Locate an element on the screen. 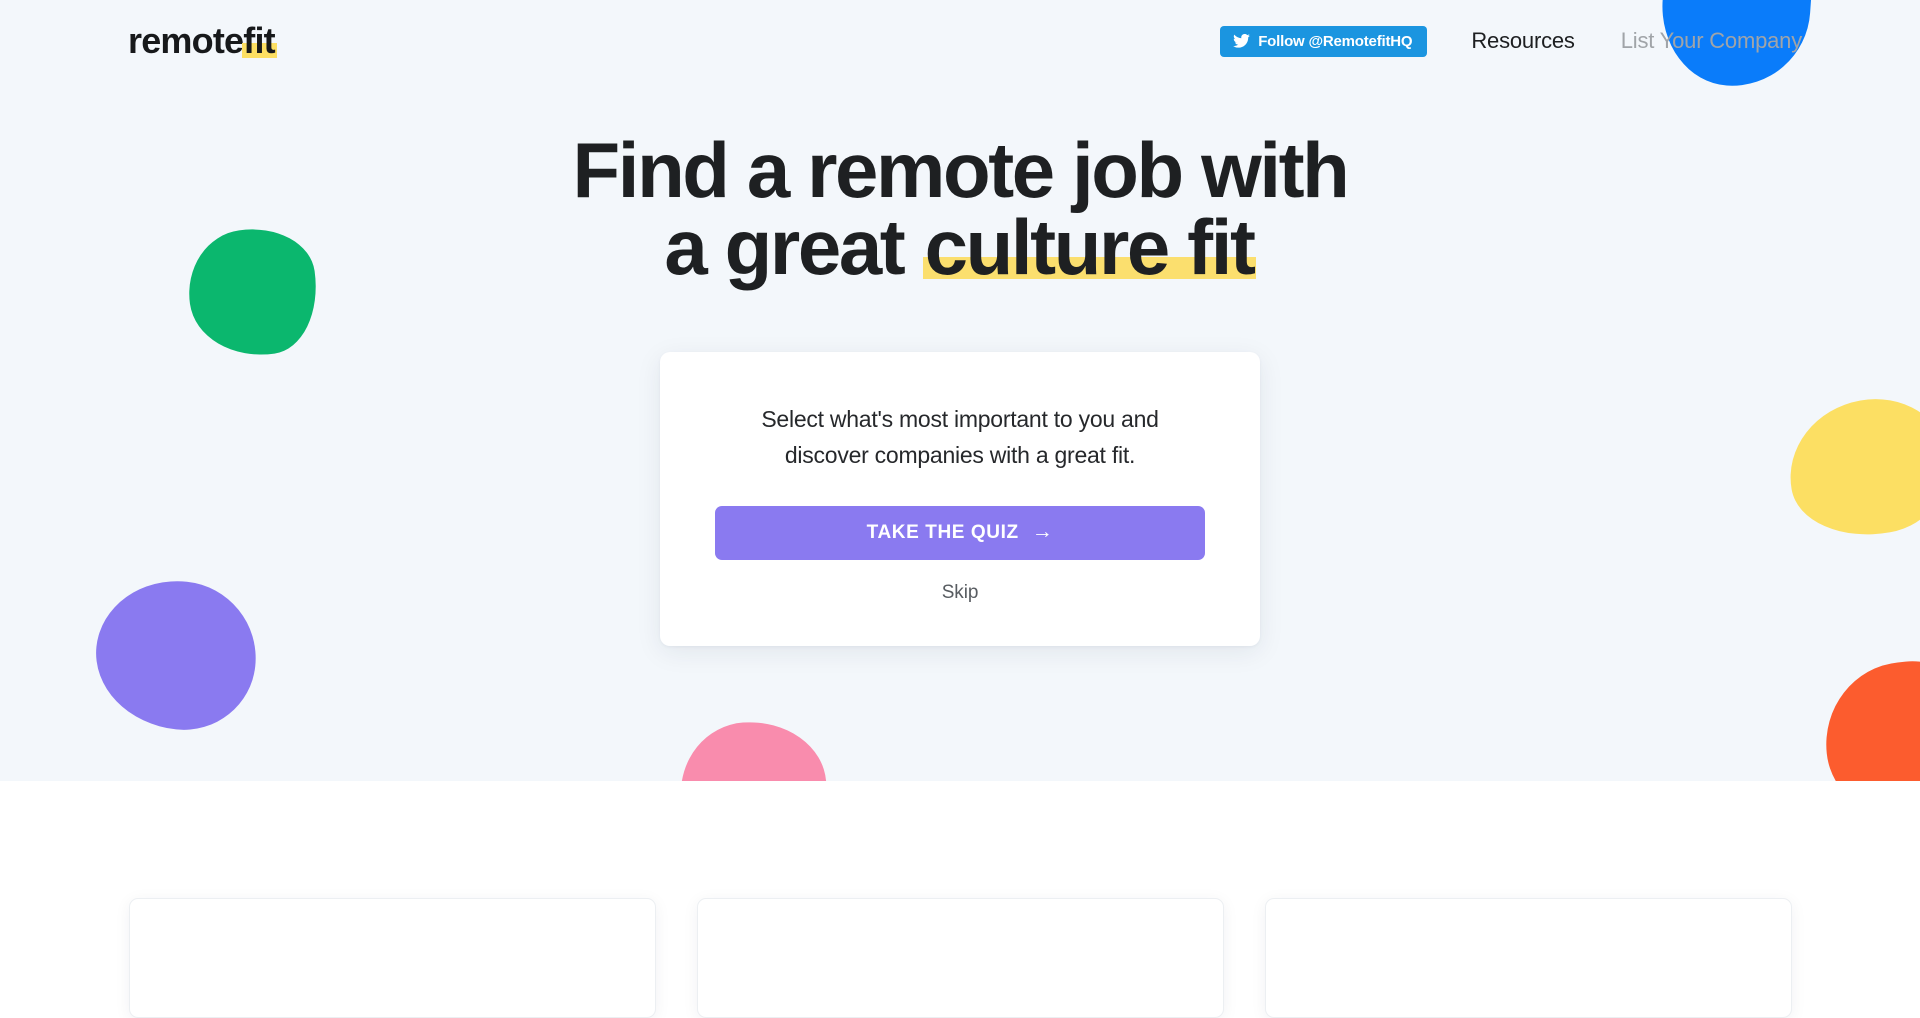 The width and height of the screenshot is (1920, 1018). headline-line-2-prefix: a great is located at coordinates (793, 247).